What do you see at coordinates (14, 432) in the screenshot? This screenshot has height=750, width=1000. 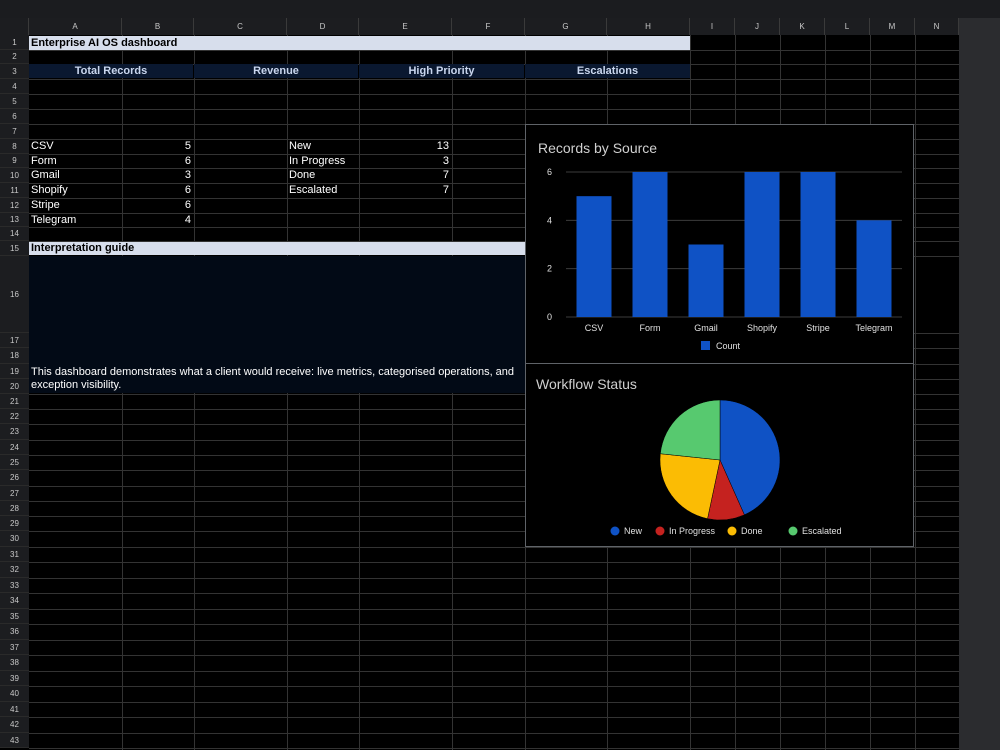 I see `row-header: 23` at bounding box center [14, 432].